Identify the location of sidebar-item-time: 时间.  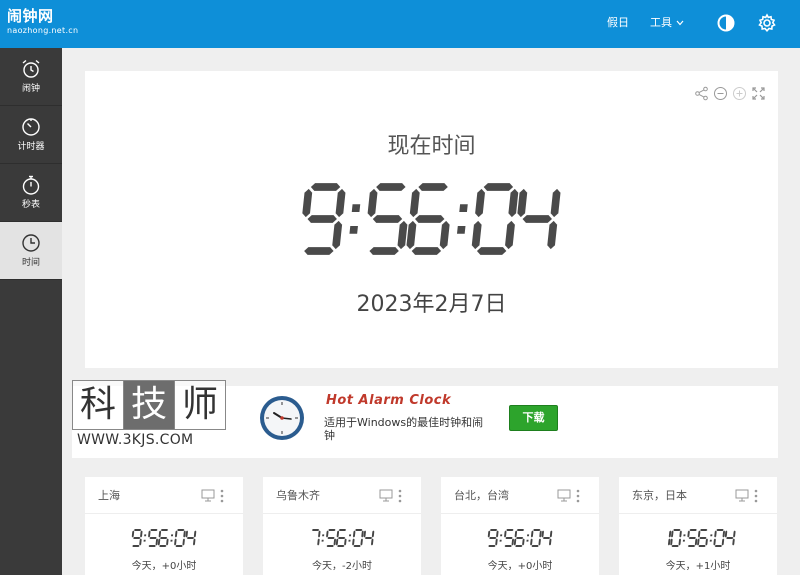
(31, 251).